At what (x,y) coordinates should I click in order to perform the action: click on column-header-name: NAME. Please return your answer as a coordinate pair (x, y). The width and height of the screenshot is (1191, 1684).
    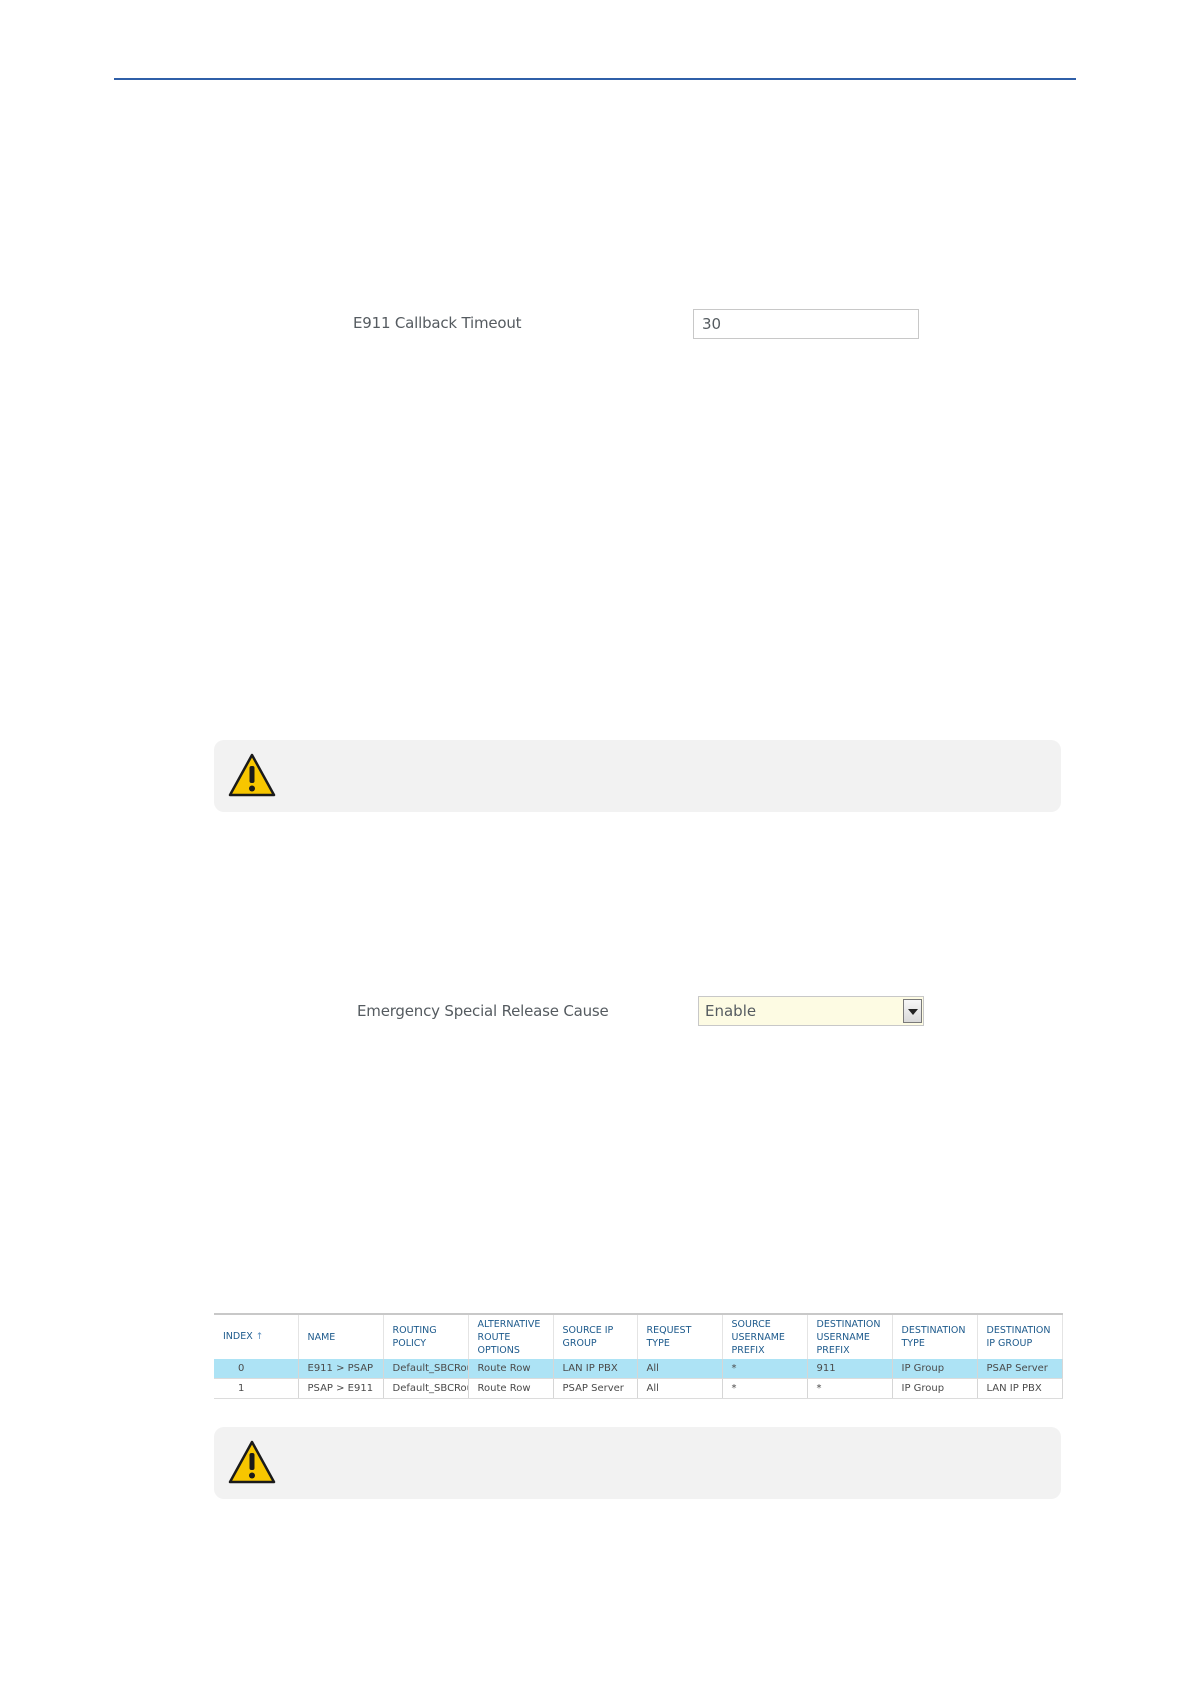
    Looking at the image, I should click on (341, 1336).